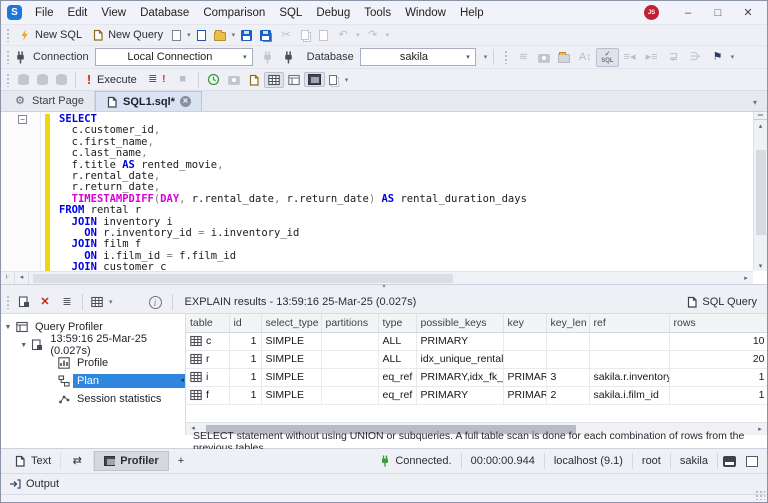 This screenshot has height=503, width=768. What do you see at coordinates (37, 484) in the screenshot?
I see `tab-output: Output` at bounding box center [37, 484].